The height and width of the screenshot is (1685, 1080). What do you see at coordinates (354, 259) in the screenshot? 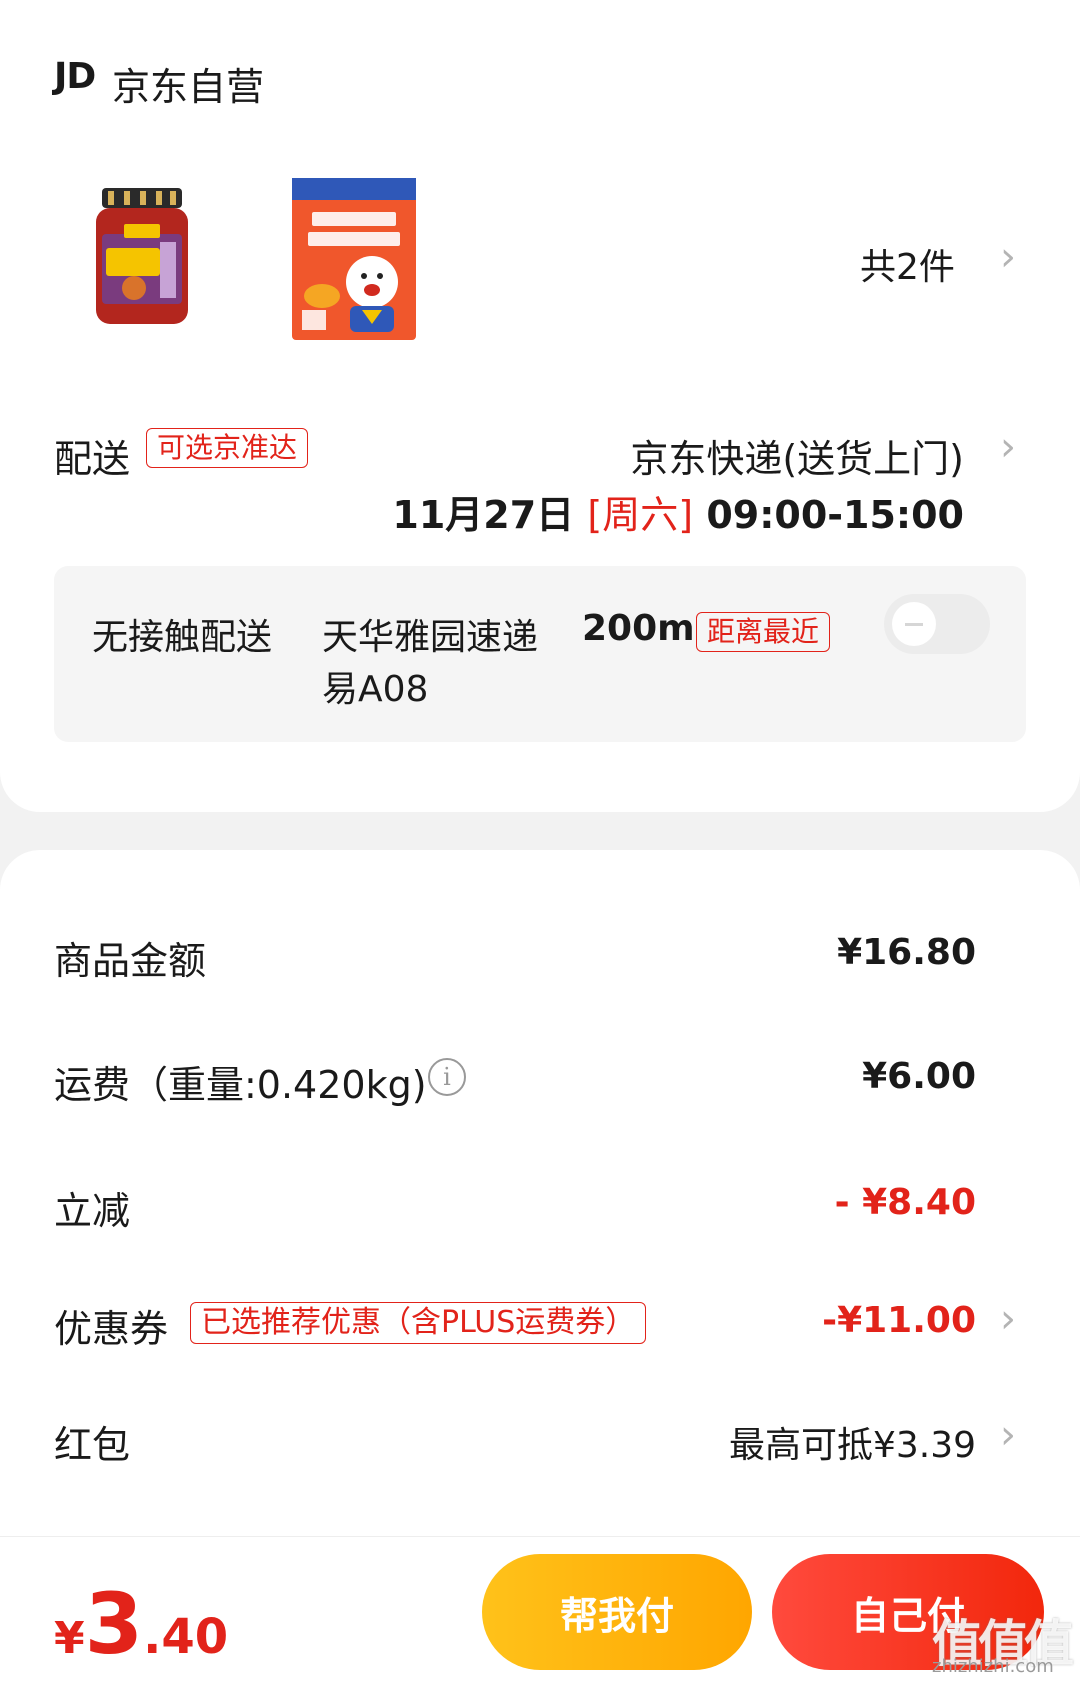
I see `bag-product-image` at bounding box center [354, 259].